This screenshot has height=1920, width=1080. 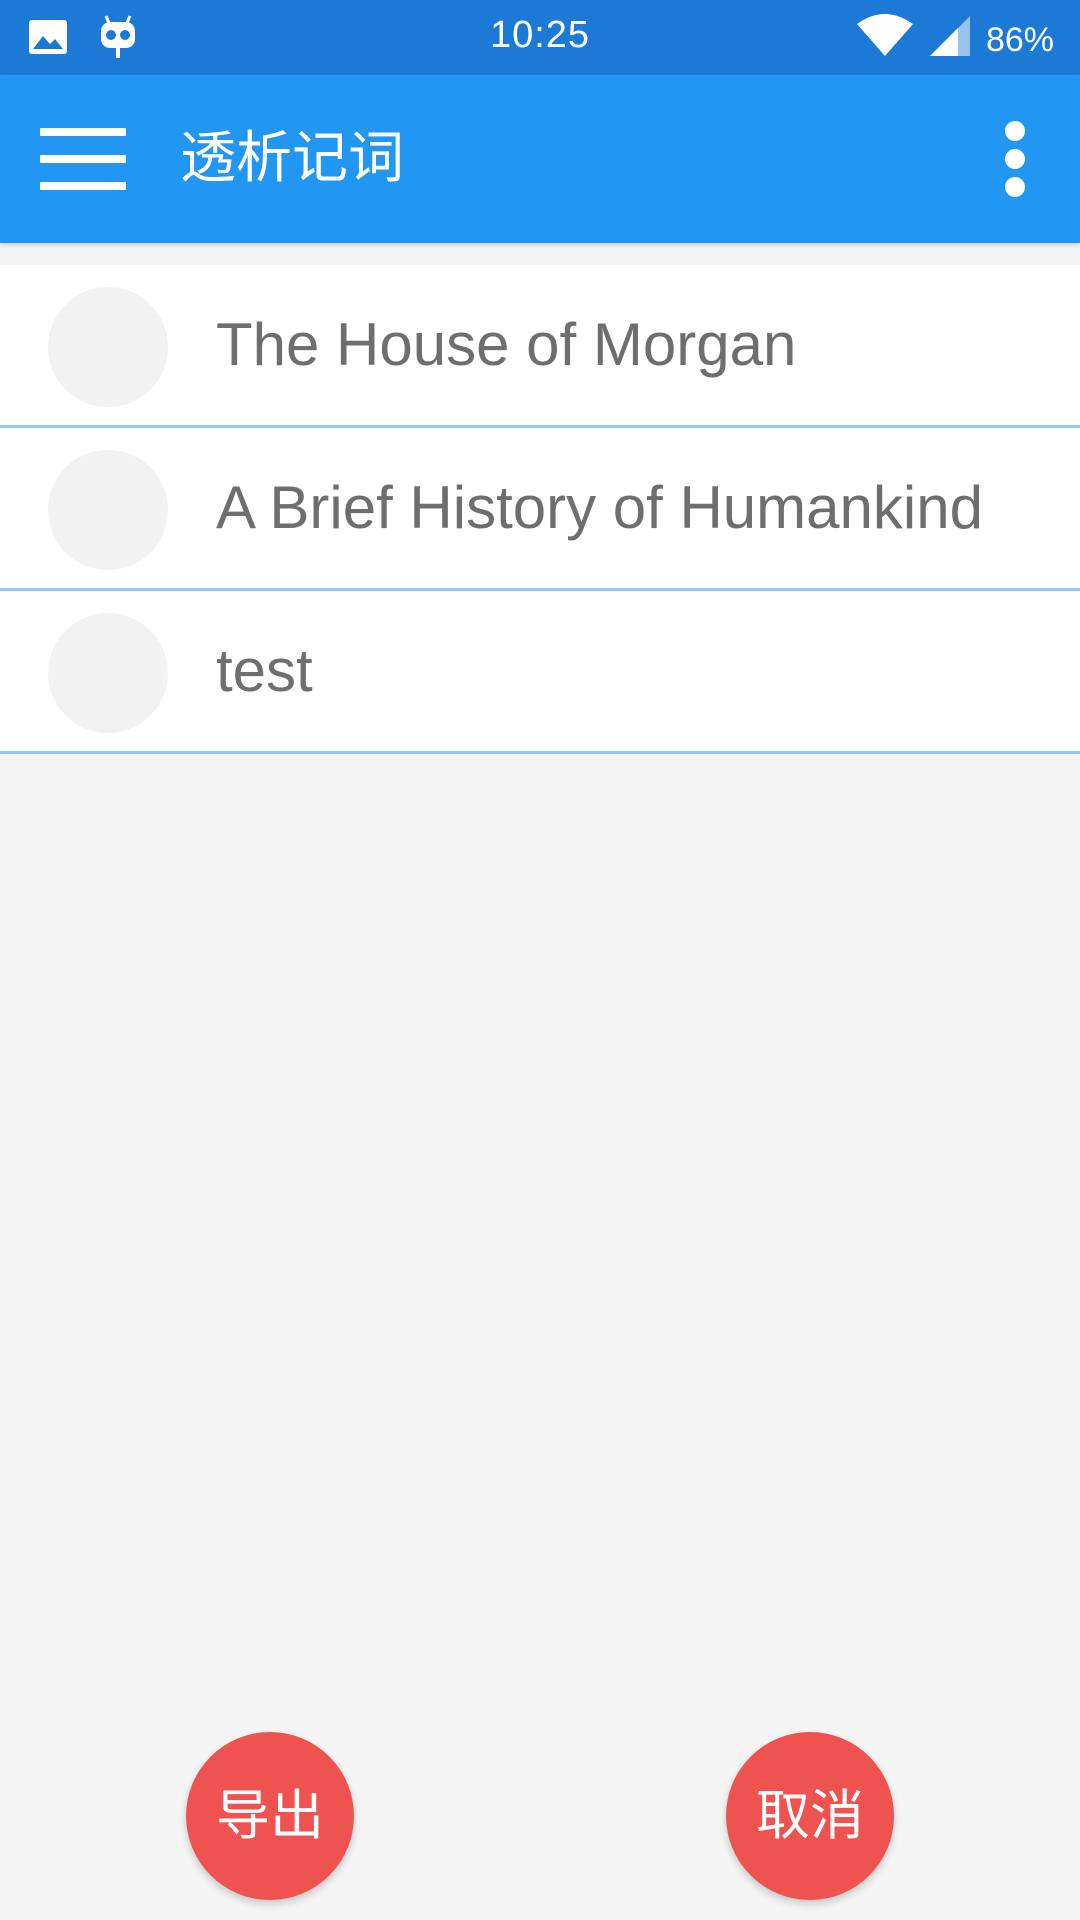 What do you see at coordinates (885, 40) in the screenshot?
I see `wifi-icon` at bounding box center [885, 40].